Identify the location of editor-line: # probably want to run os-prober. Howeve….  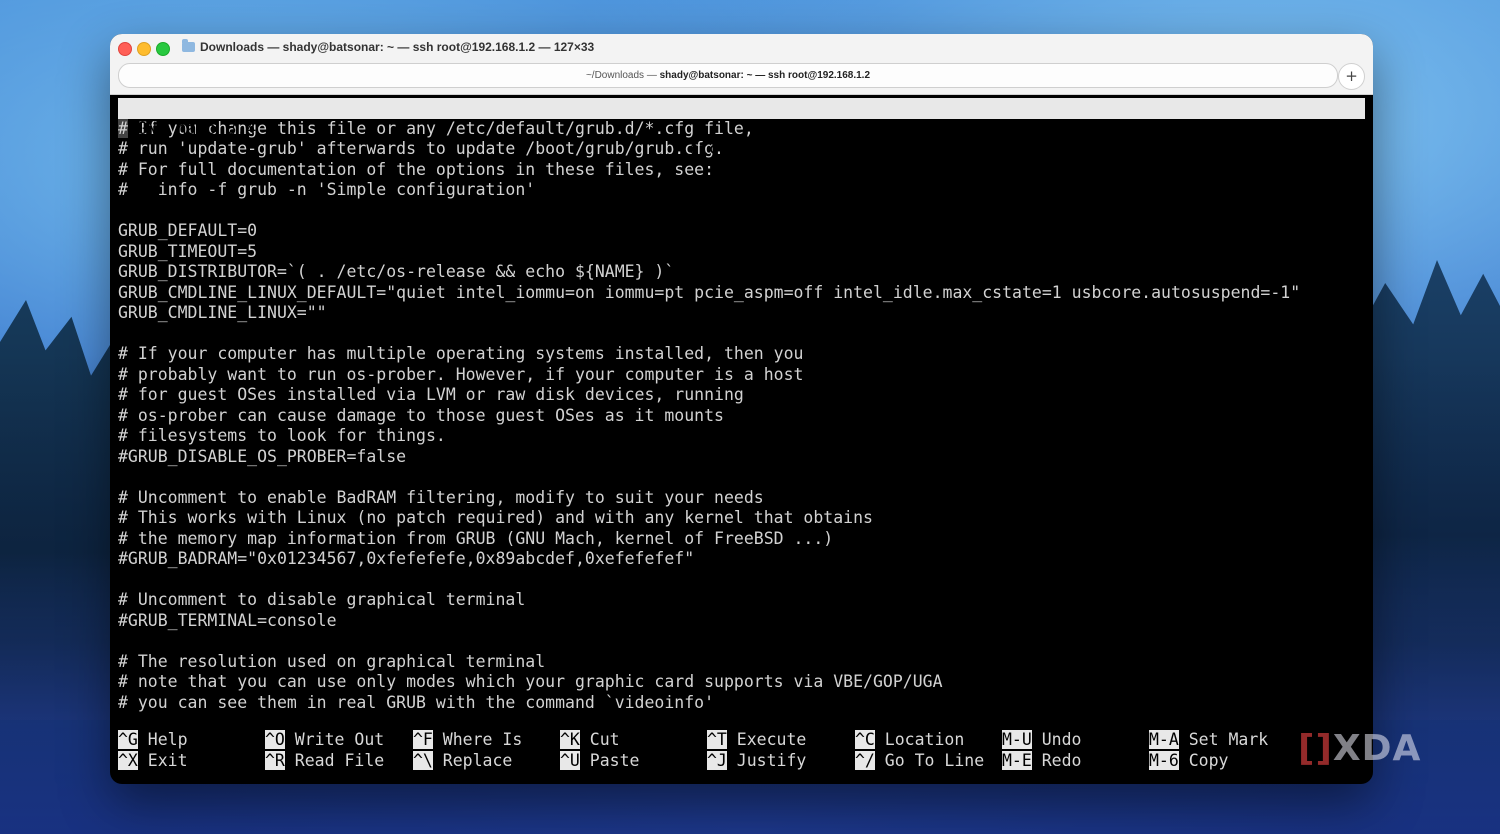
(741, 375).